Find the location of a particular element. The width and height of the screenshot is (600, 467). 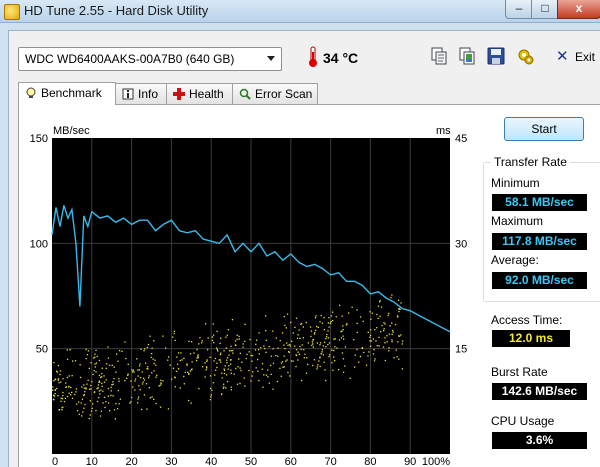

maximize-button: □ is located at coordinates (545, 9).